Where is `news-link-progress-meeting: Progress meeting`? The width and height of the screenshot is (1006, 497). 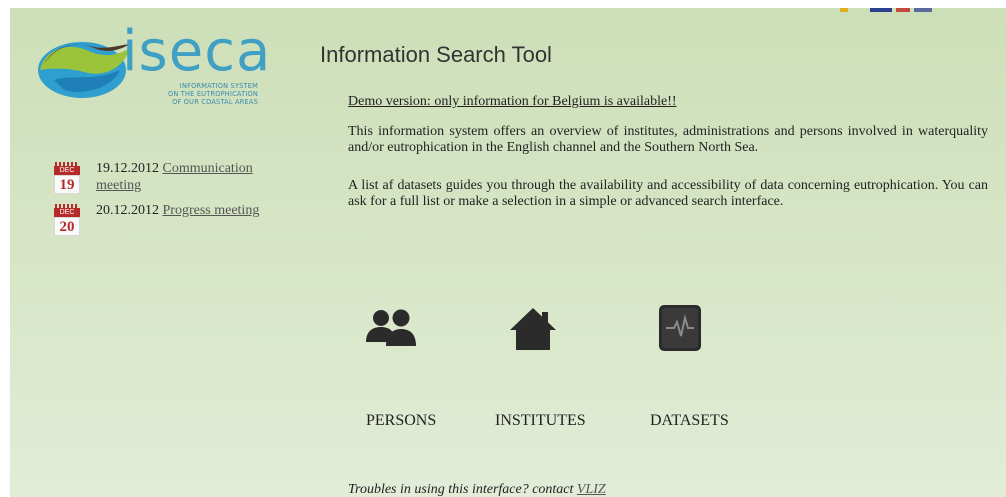
news-link-progress-meeting: Progress meeting is located at coordinates (211, 210).